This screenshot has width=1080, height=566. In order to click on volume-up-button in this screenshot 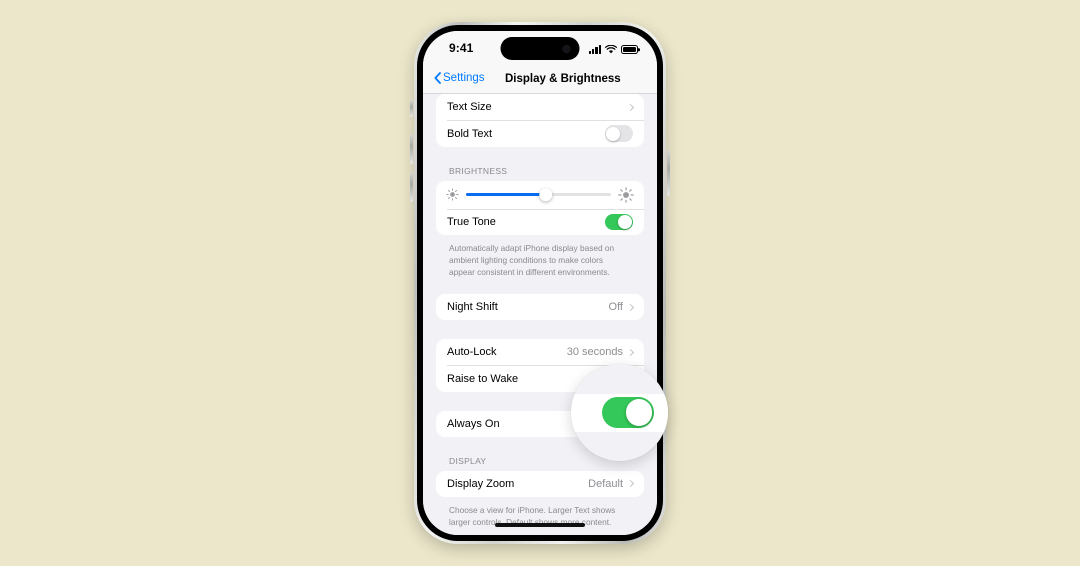, I will do `click(411, 149)`.